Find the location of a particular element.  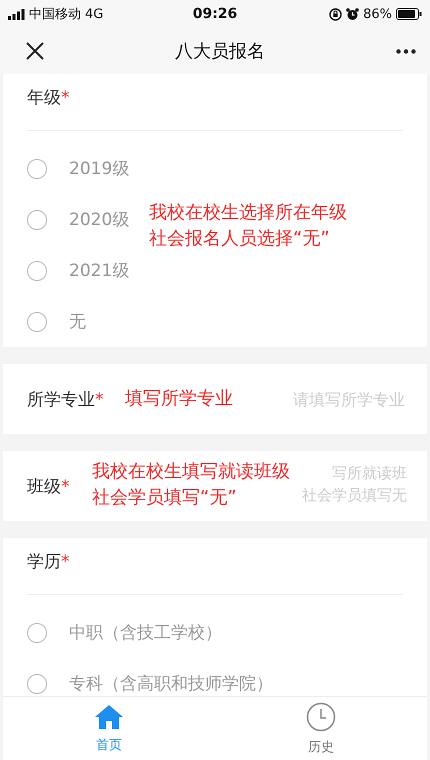

radio-option: 2020级 is located at coordinates (66, 219).